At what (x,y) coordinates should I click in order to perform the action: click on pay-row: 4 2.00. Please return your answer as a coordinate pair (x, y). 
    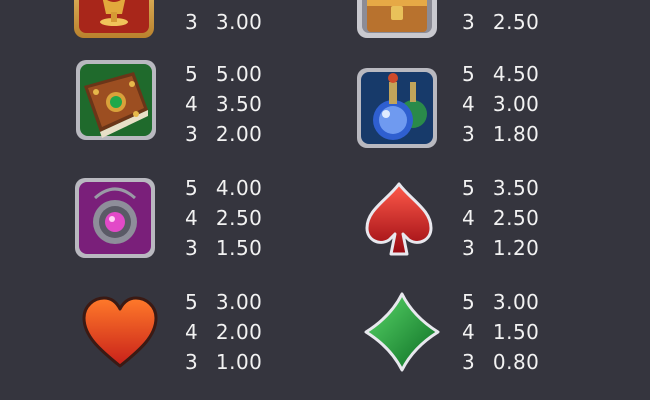
    Looking at the image, I should click on (223, 332).